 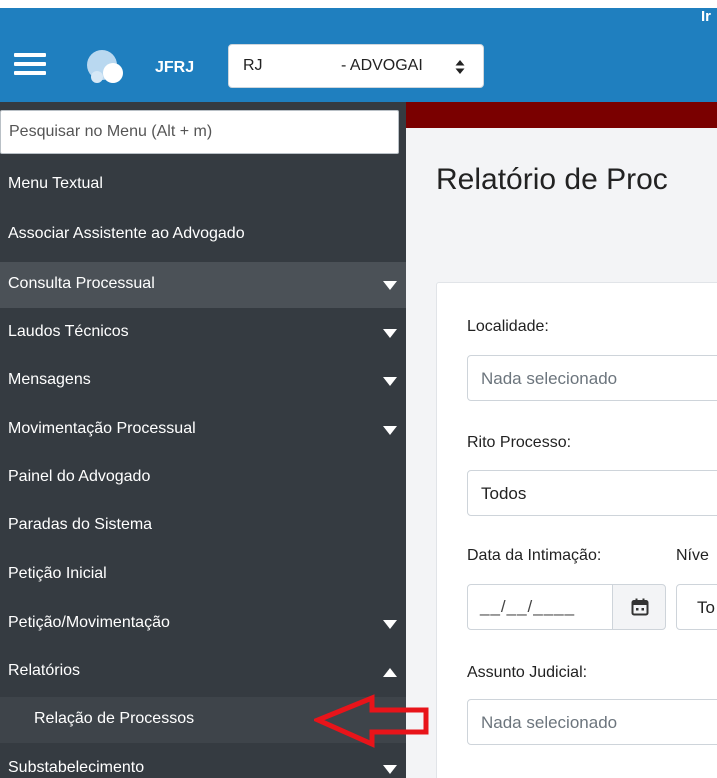 I want to click on annotation-arrow-icon, so click(x=371, y=721).